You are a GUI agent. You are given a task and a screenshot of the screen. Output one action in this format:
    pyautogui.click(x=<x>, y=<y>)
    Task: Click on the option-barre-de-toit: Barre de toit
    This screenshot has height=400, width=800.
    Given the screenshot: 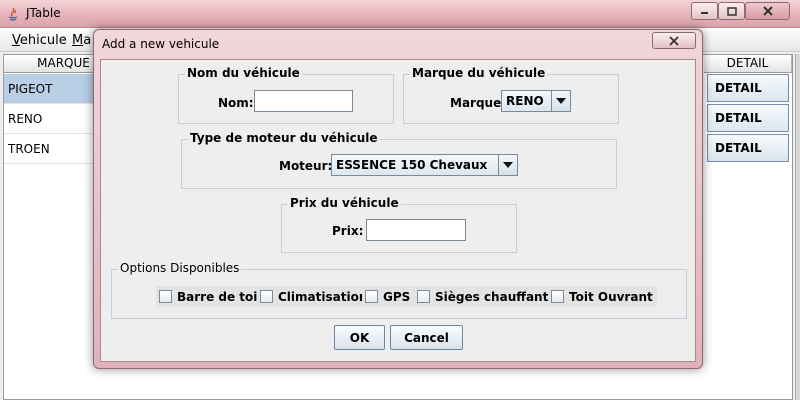 What is the action you would take?
    pyautogui.click(x=212, y=296)
    